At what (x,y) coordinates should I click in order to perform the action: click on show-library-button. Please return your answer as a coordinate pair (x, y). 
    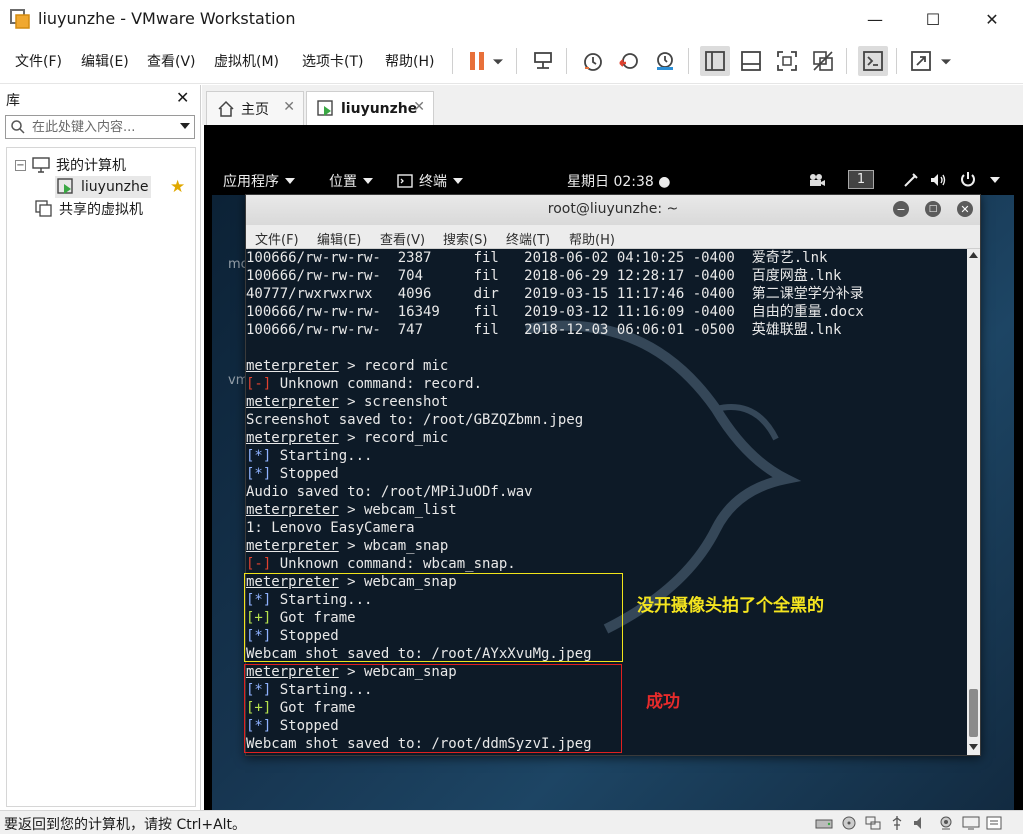
    Looking at the image, I should click on (715, 61).